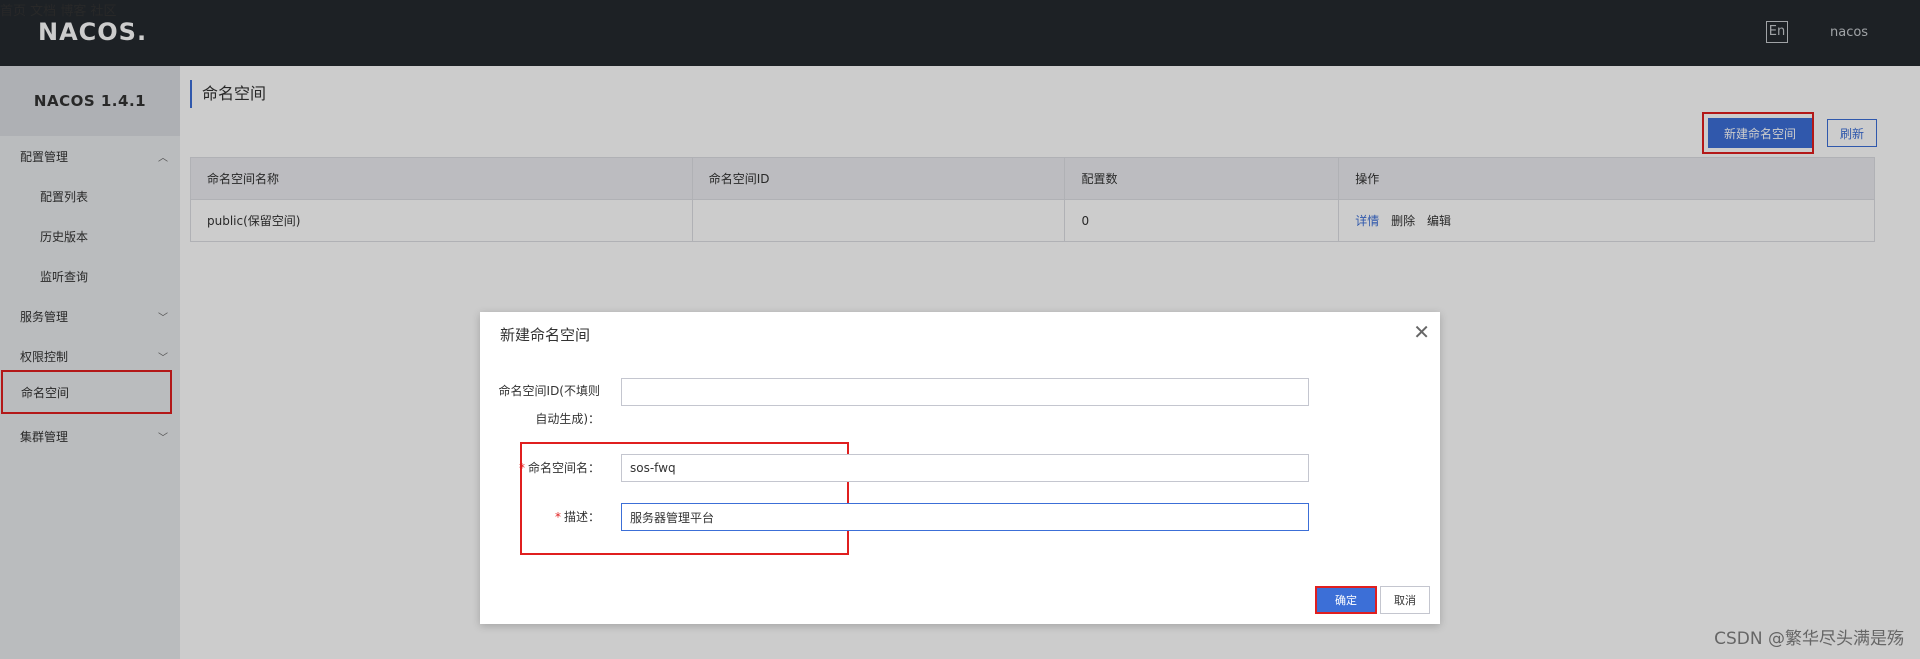  What do you see at coordinates (581, 517) in the screenshot?
I see `label-text: 描述：` at bounding box center [581, 517].